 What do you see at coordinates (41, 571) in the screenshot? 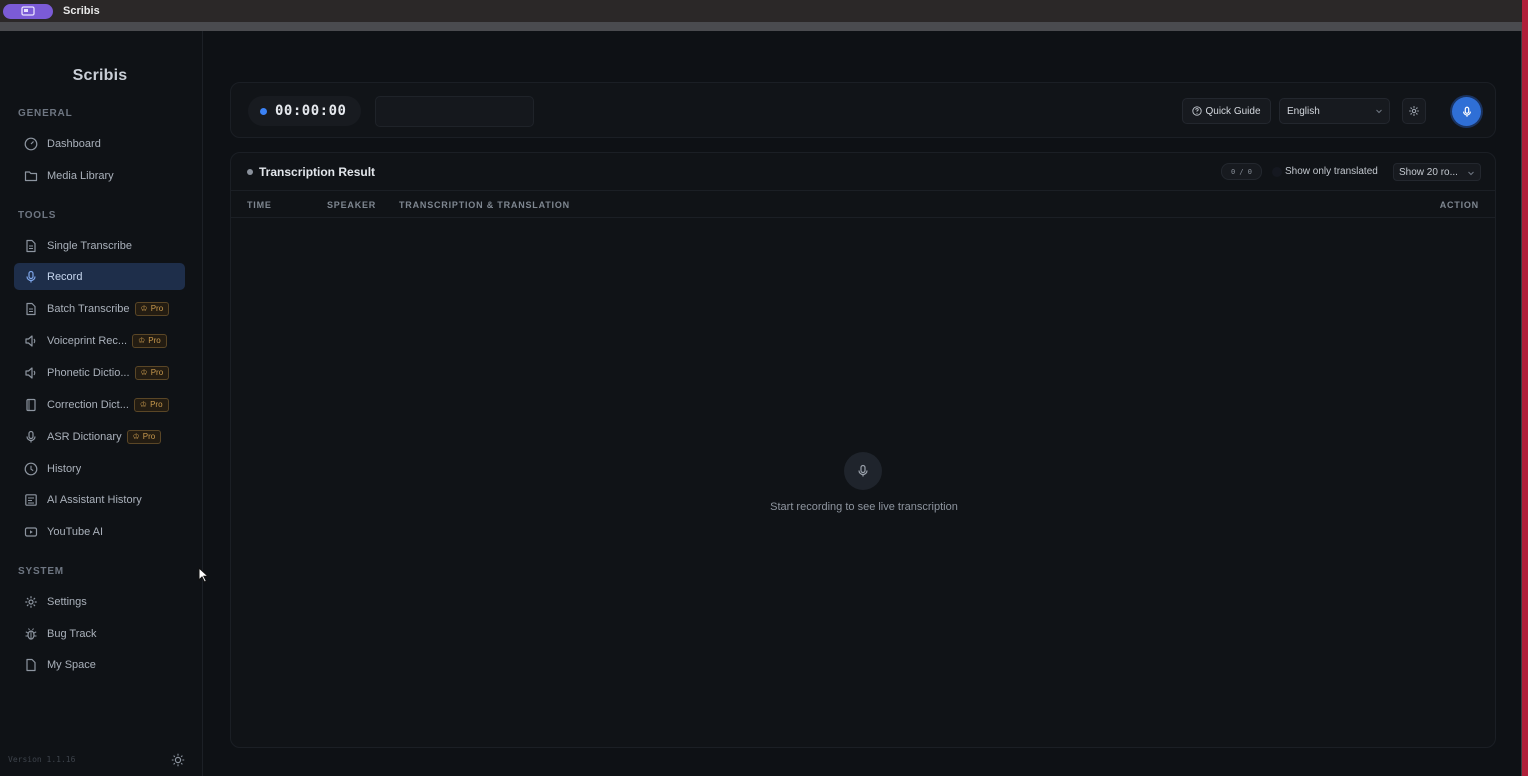
I see `section-system: SYSTEM` at bounding box center [41, 571].